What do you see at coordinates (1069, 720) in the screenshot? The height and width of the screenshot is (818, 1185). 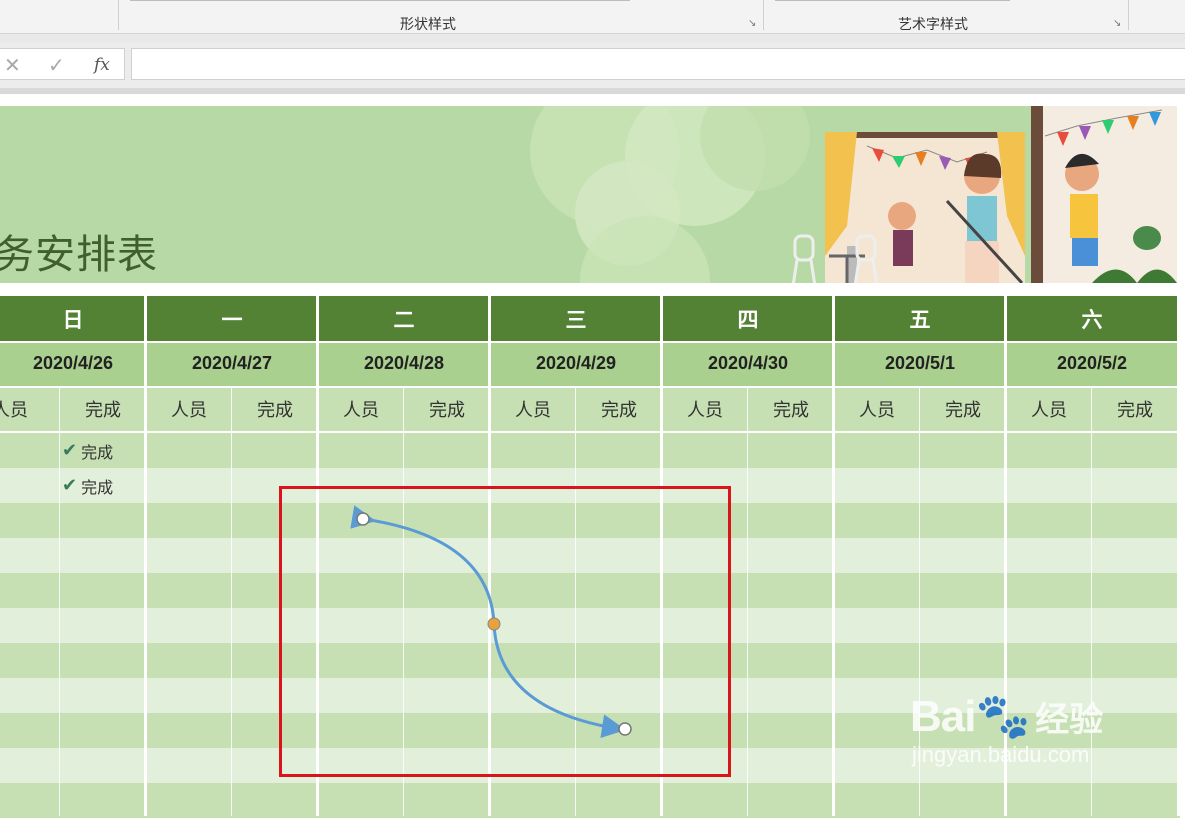 I see `watermark-logo-cn: 经验` at bounding box center [1069, 720].